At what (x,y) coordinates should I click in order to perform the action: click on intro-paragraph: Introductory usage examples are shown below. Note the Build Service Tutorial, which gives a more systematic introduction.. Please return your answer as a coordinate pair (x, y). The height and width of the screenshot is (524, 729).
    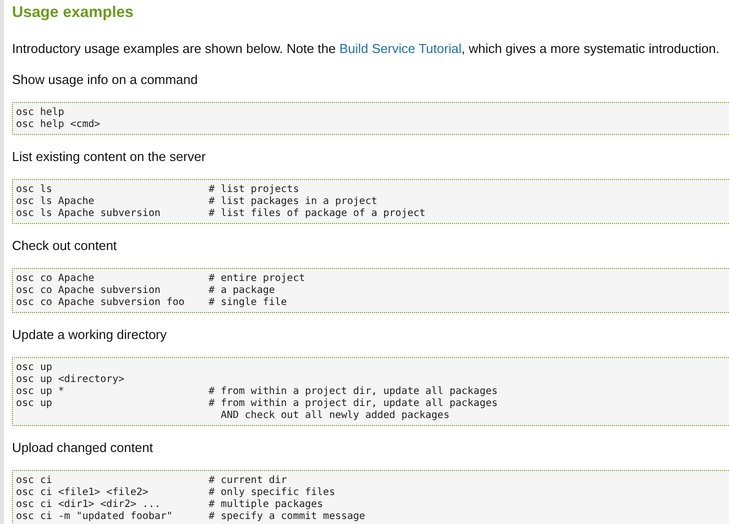
    Looking at the image, I should click on (366, 49).